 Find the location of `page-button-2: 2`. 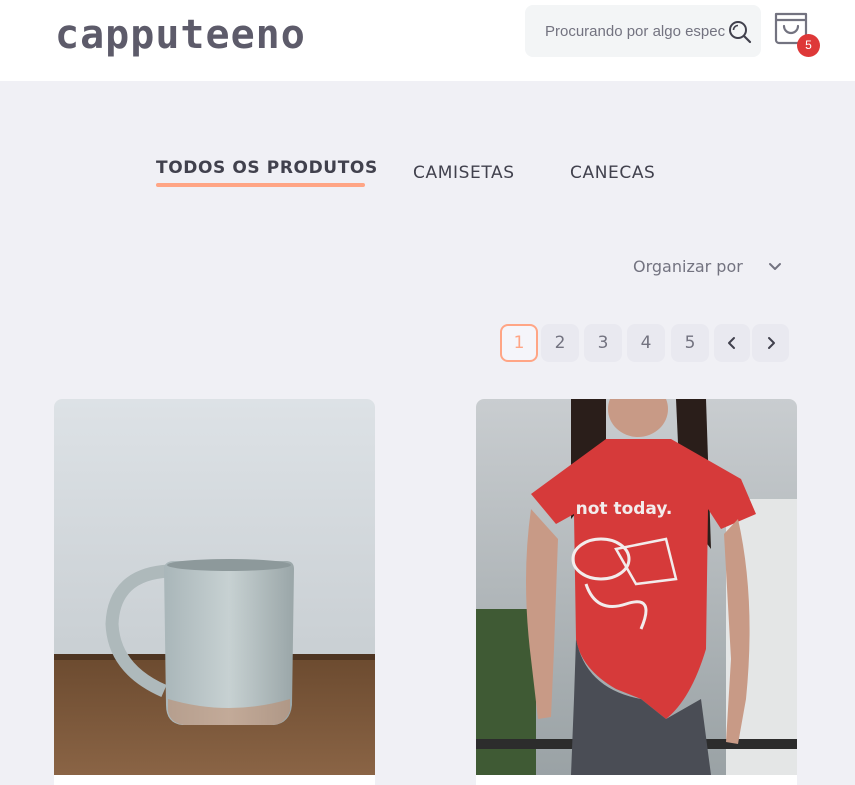

page-button-2: 2 is located at coordinates (560, 343).